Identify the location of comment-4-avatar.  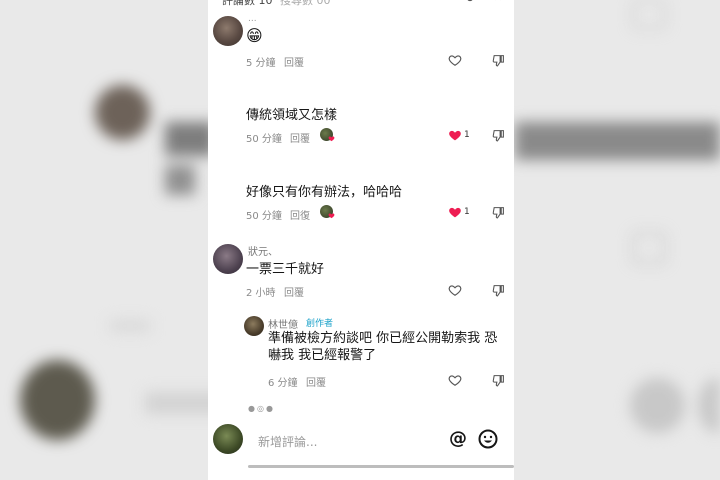
(228, 259).